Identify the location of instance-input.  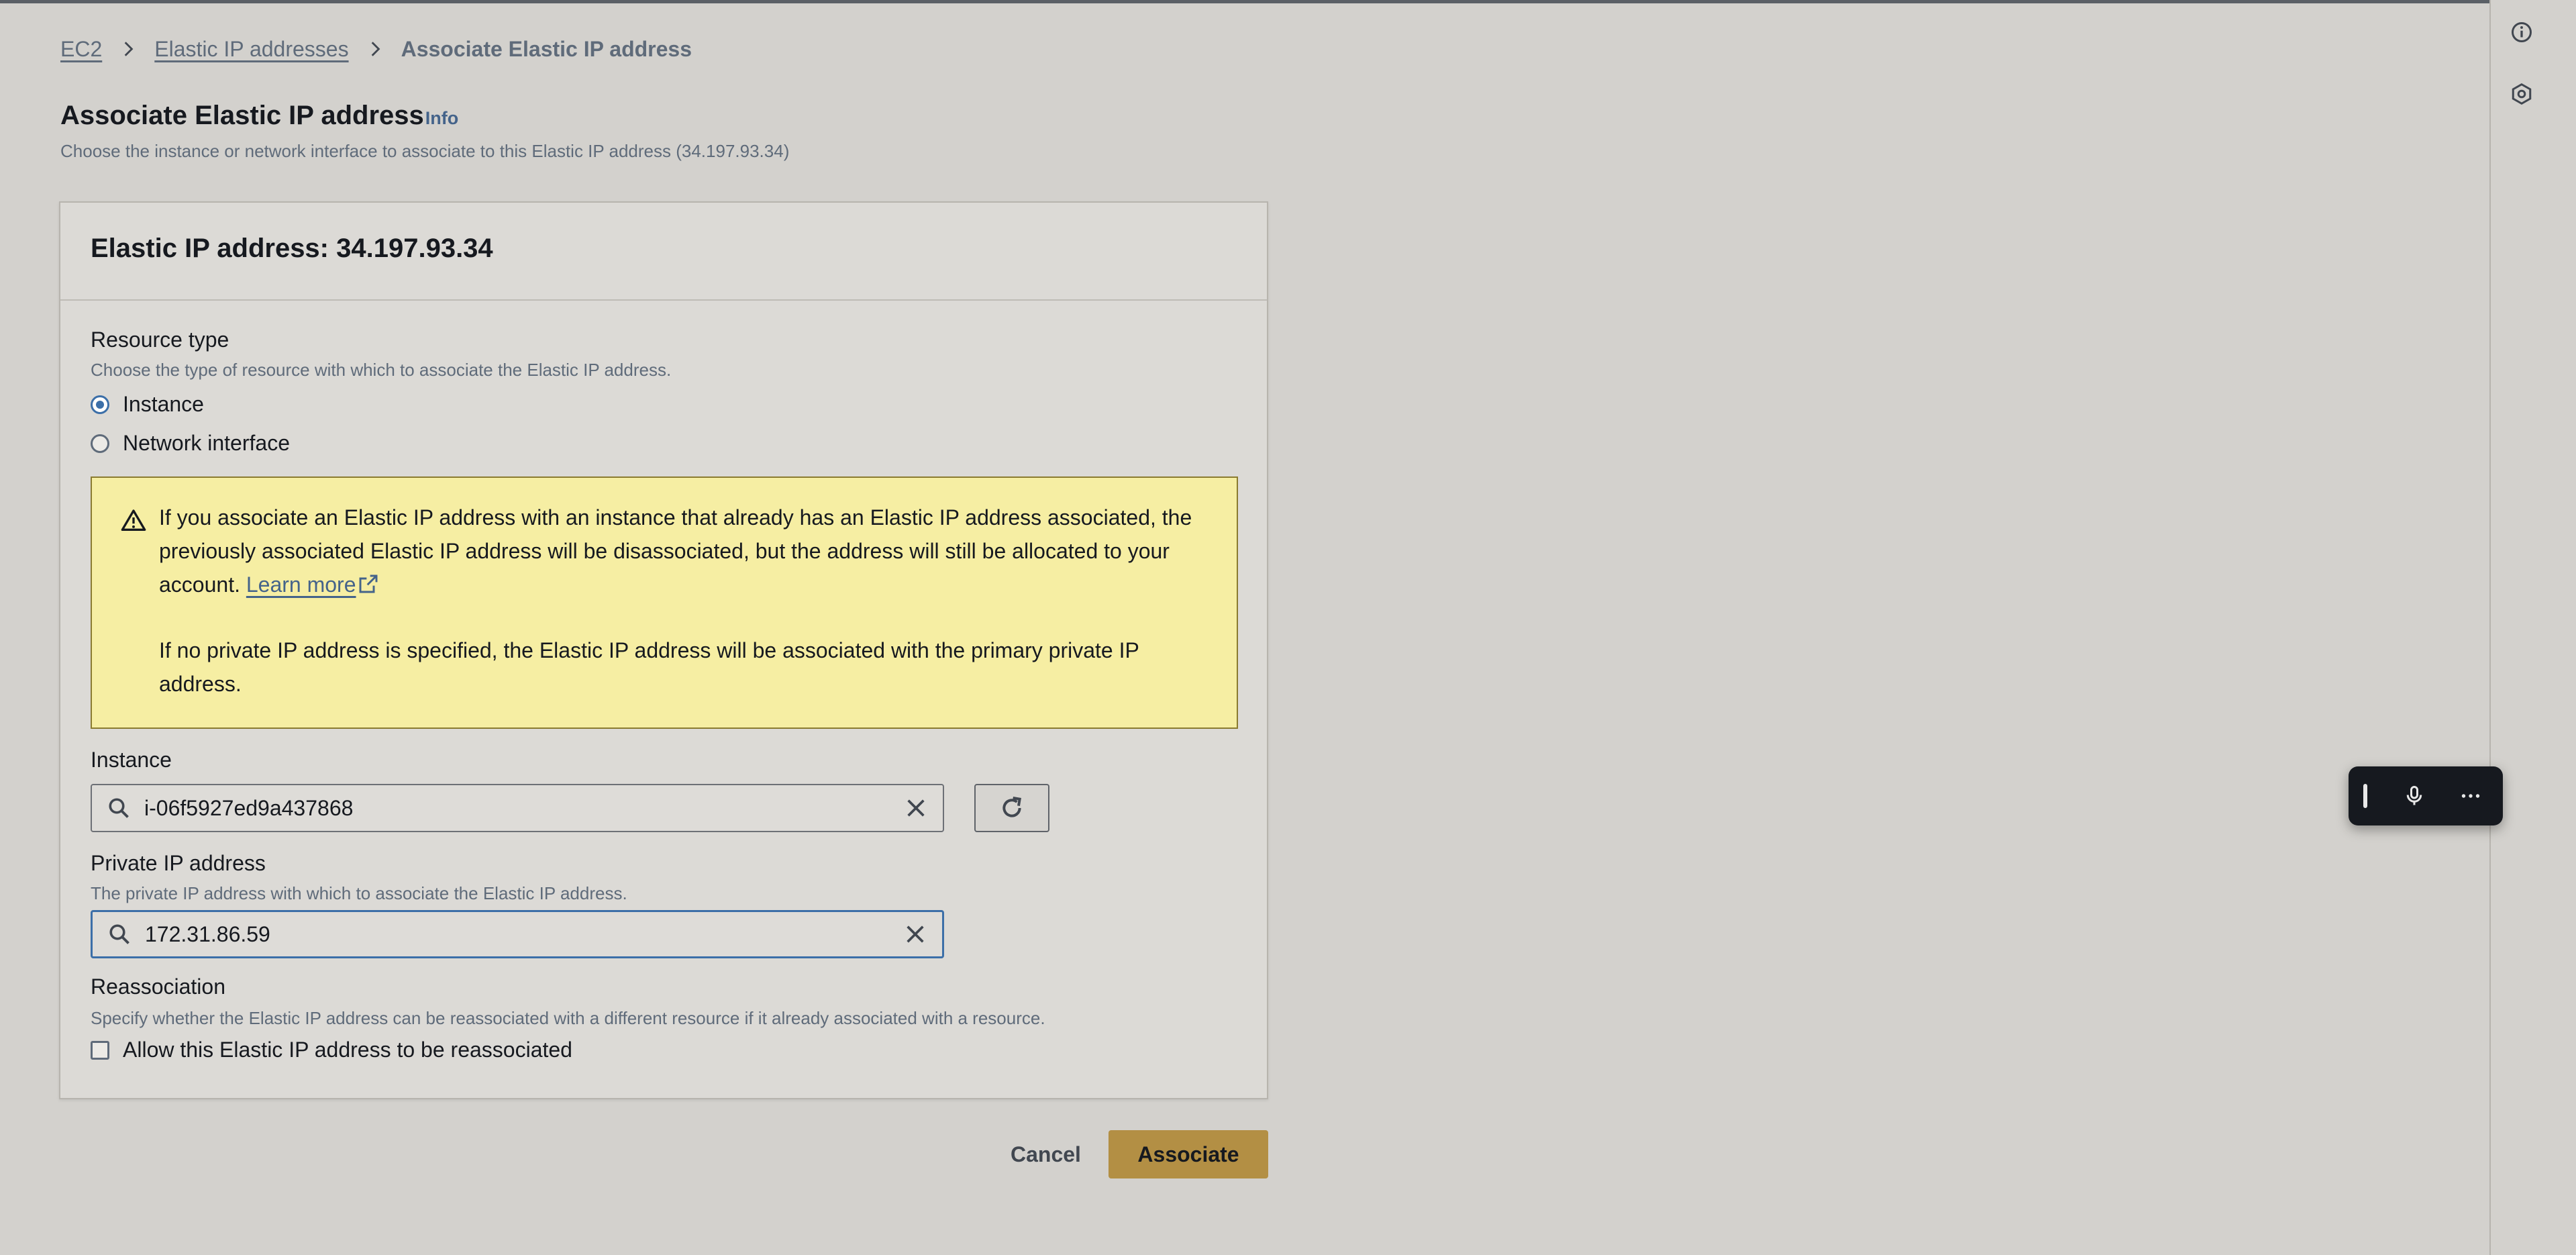
(523, 808).